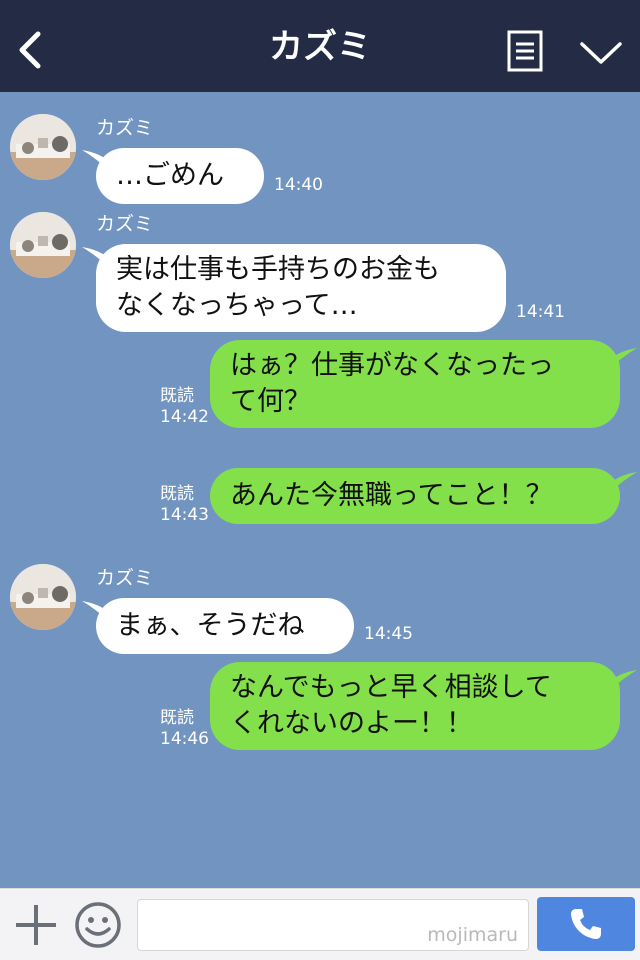  What do you see at coordinates (388, 634) in the screenshot?
I see `message-time: 14:45` at bounding box center [388, 634].